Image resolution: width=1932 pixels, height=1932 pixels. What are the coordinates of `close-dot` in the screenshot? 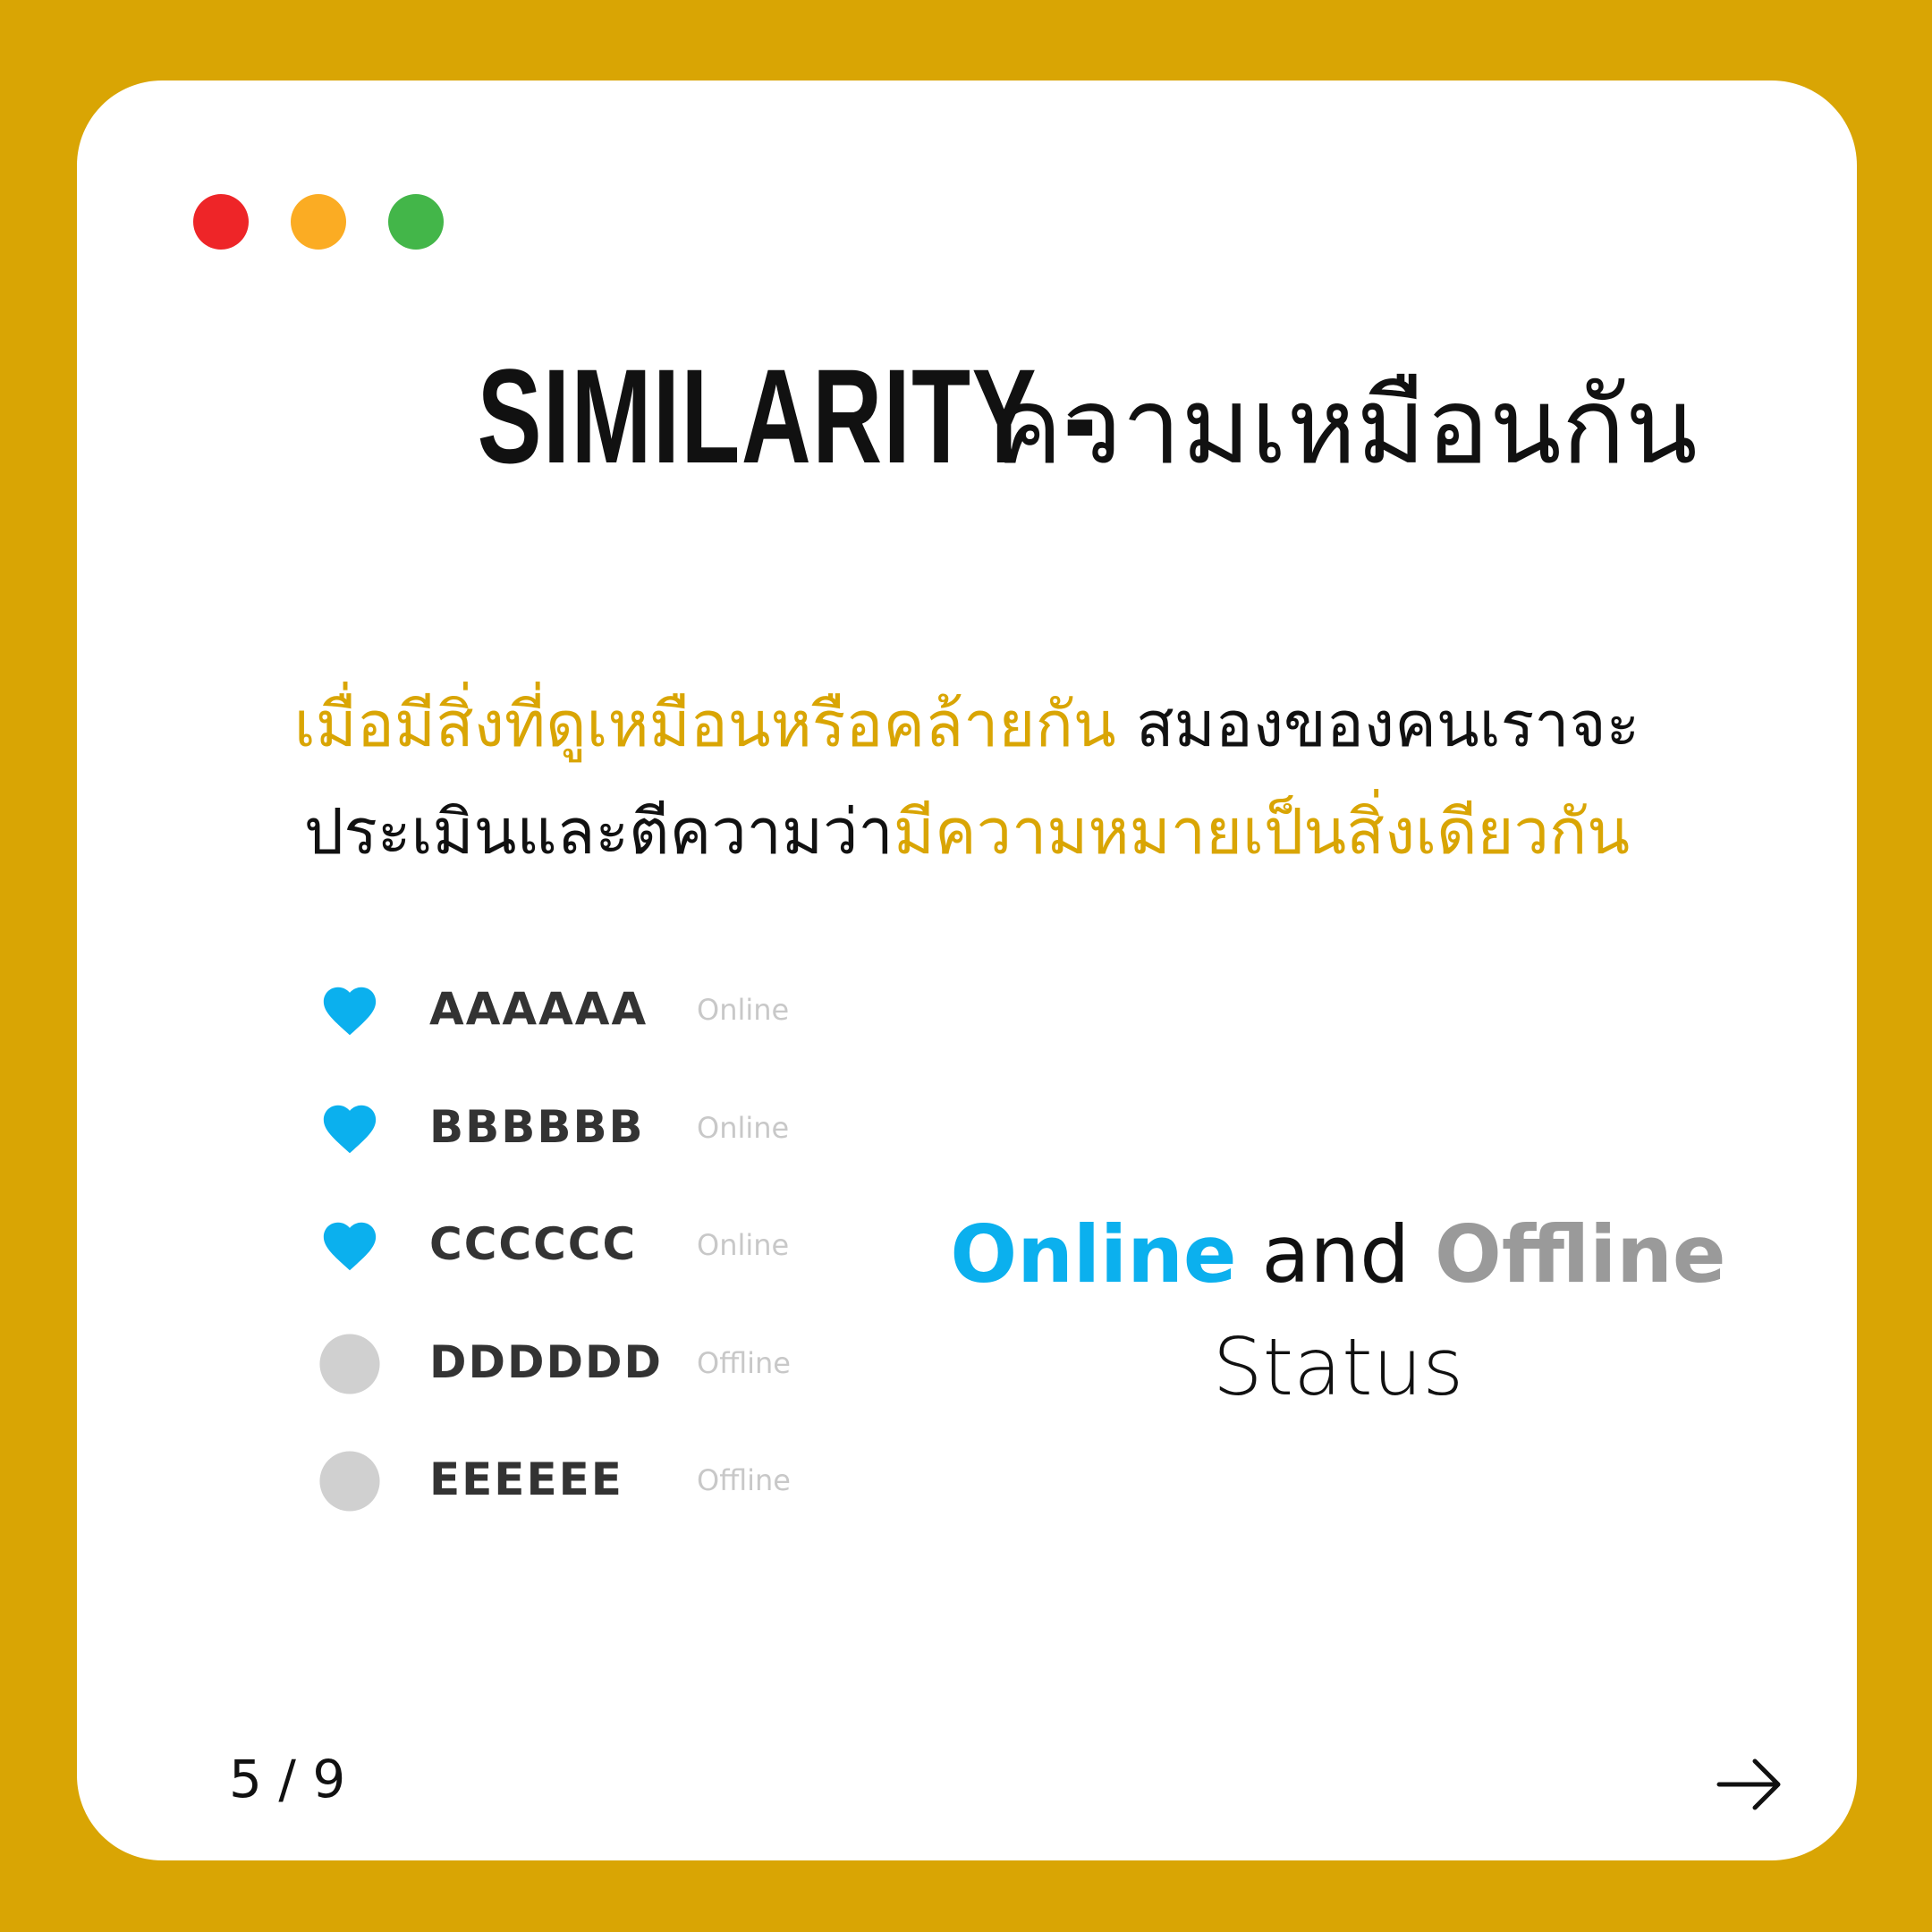 It's located at (221, 222).